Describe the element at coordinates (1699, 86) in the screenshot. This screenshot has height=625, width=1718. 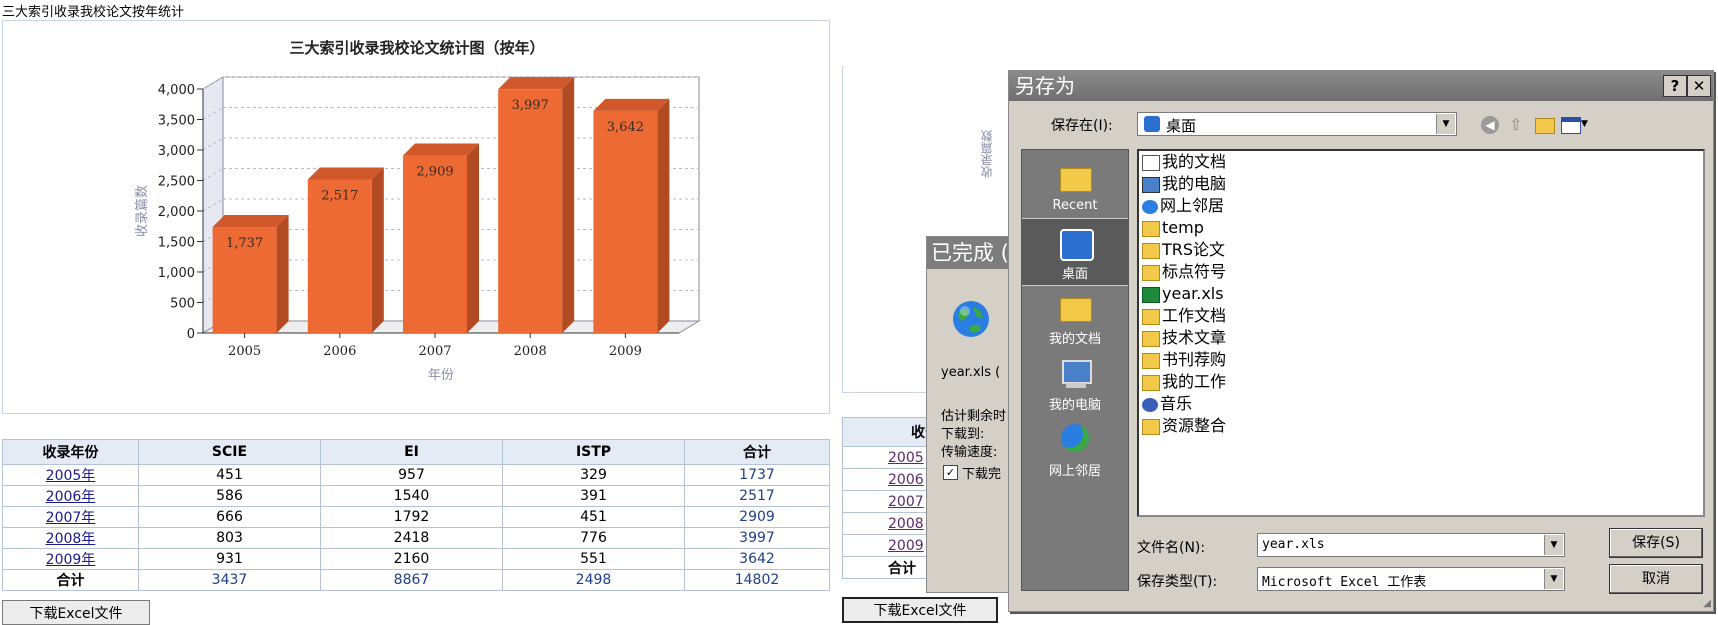
I see `close-button: ✕` at that location.